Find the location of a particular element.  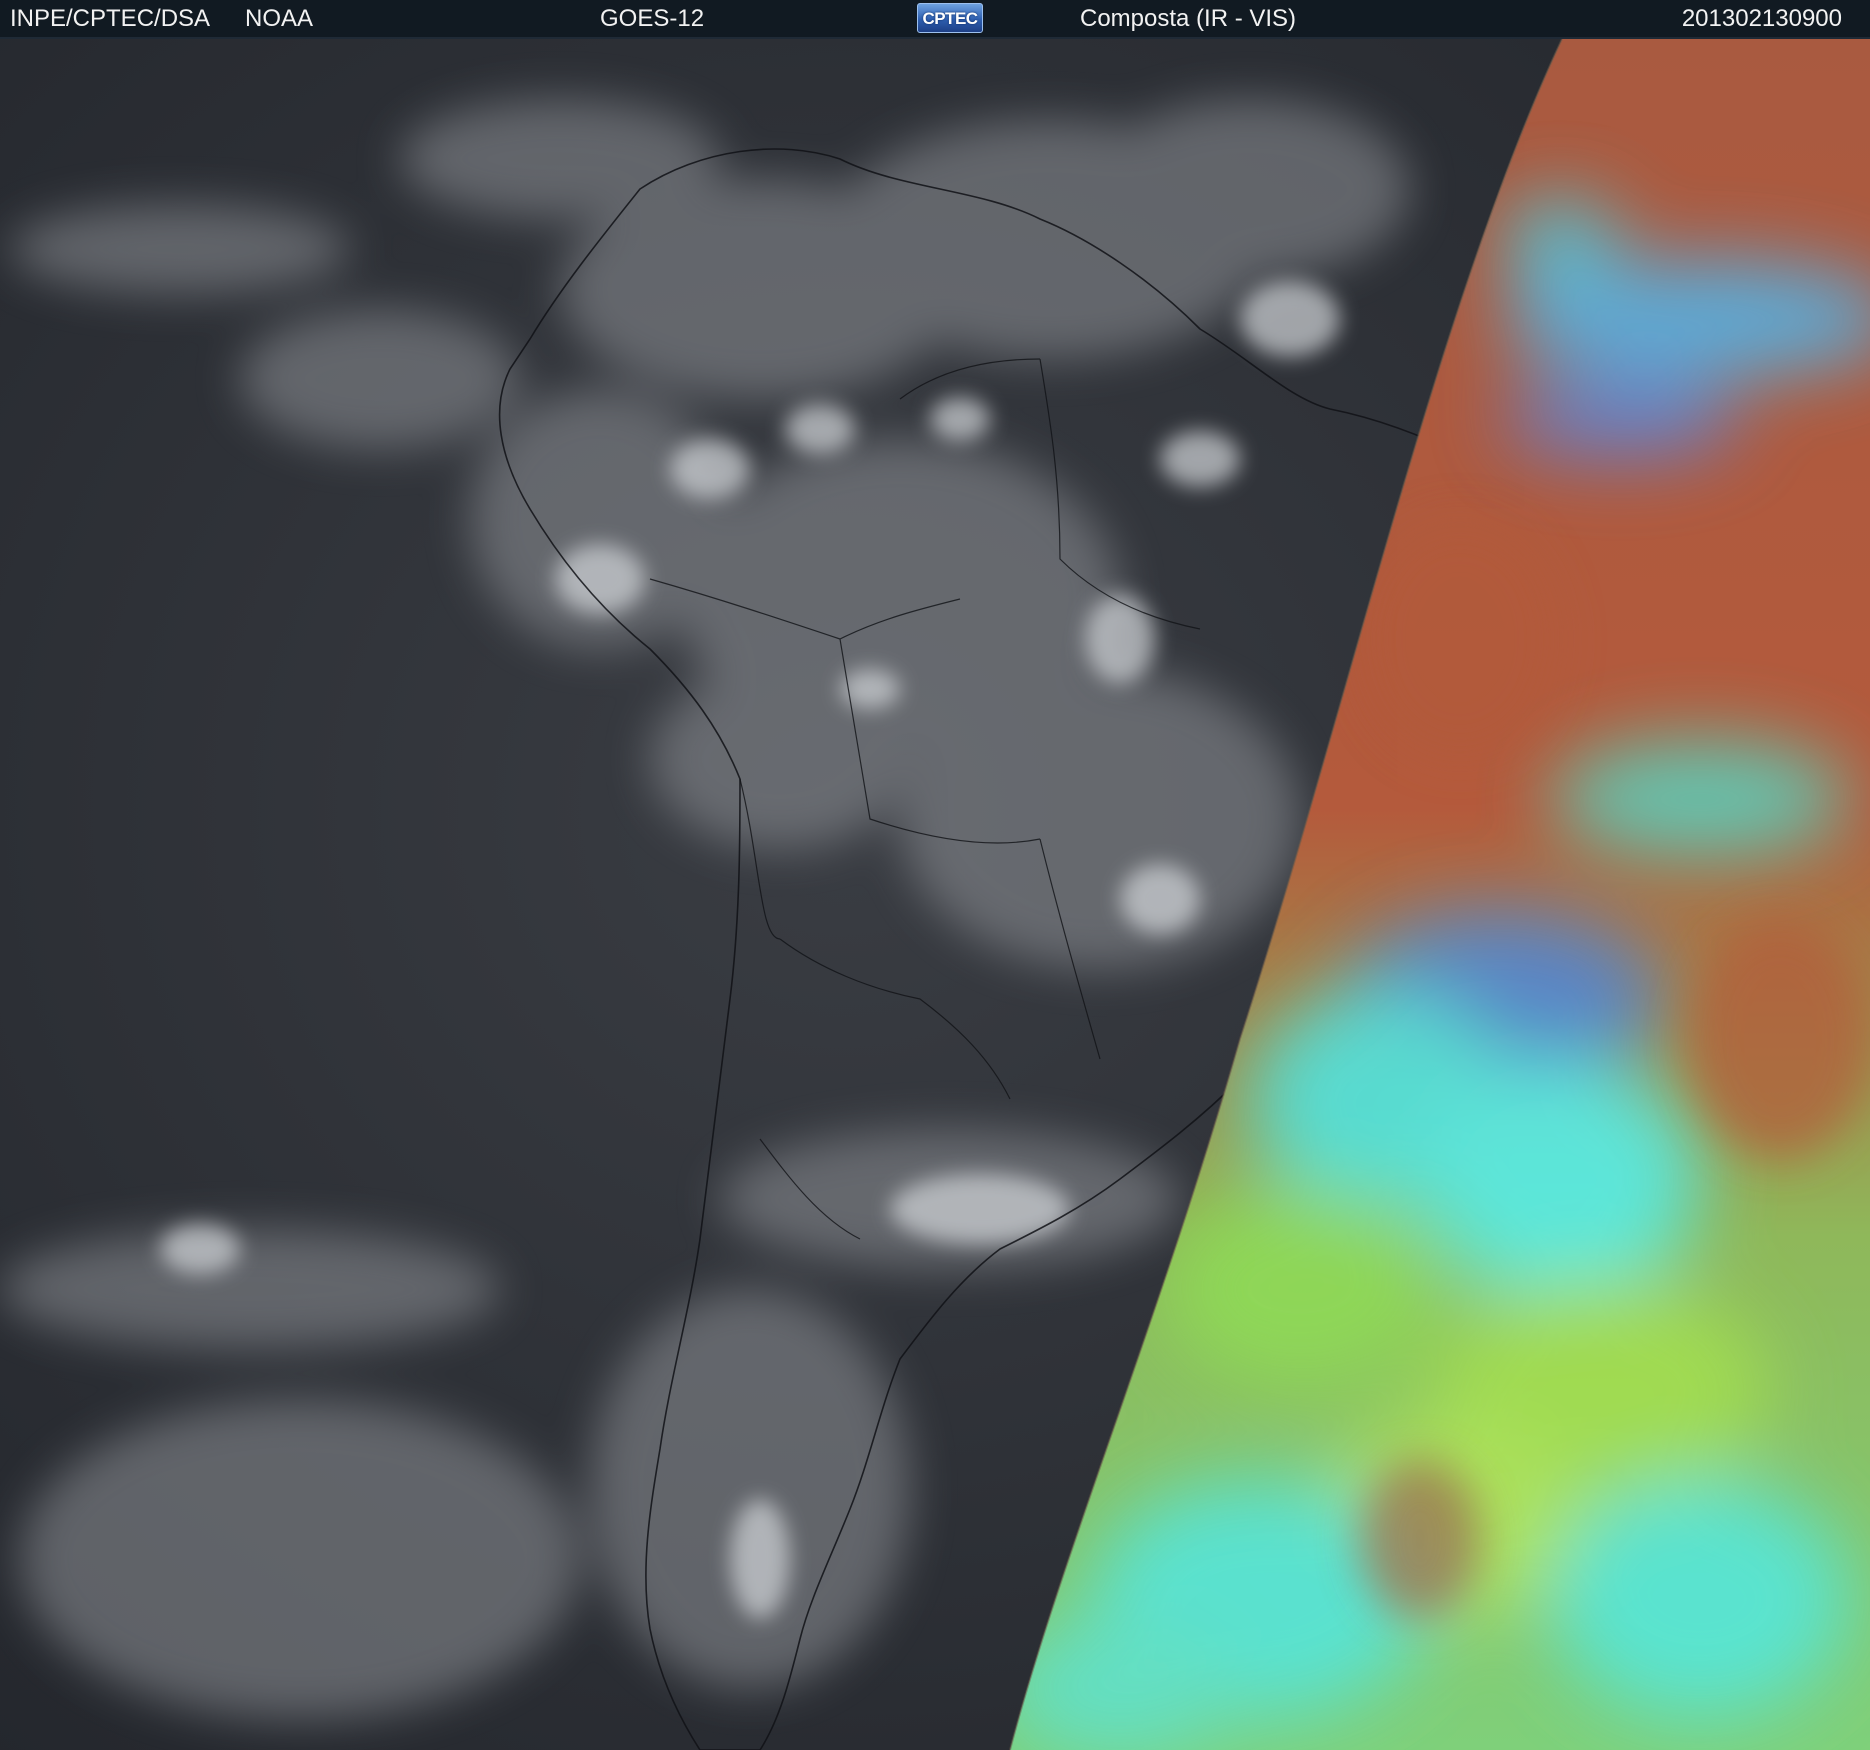

cptec-logo: CPTEC is located at coordinates (950, 18).